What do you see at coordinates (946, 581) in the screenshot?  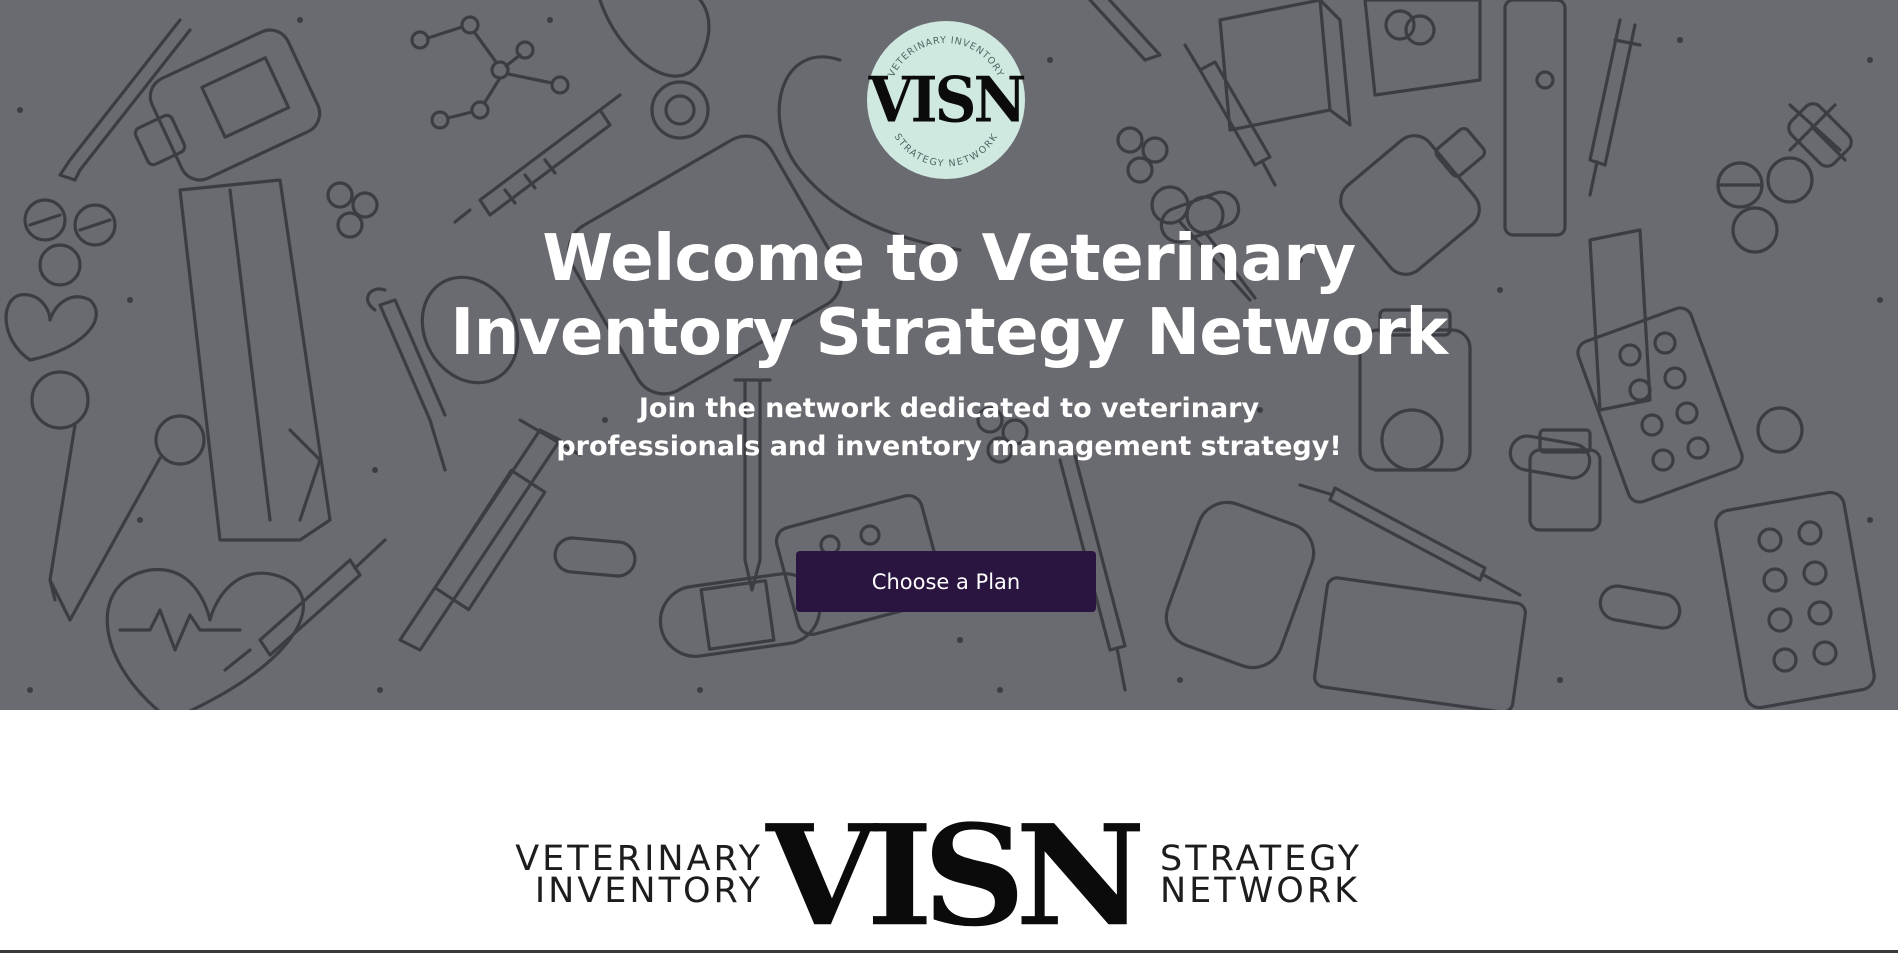 I see `choose-plan-button: Choose a Plan` at bounding box center [946, 581].